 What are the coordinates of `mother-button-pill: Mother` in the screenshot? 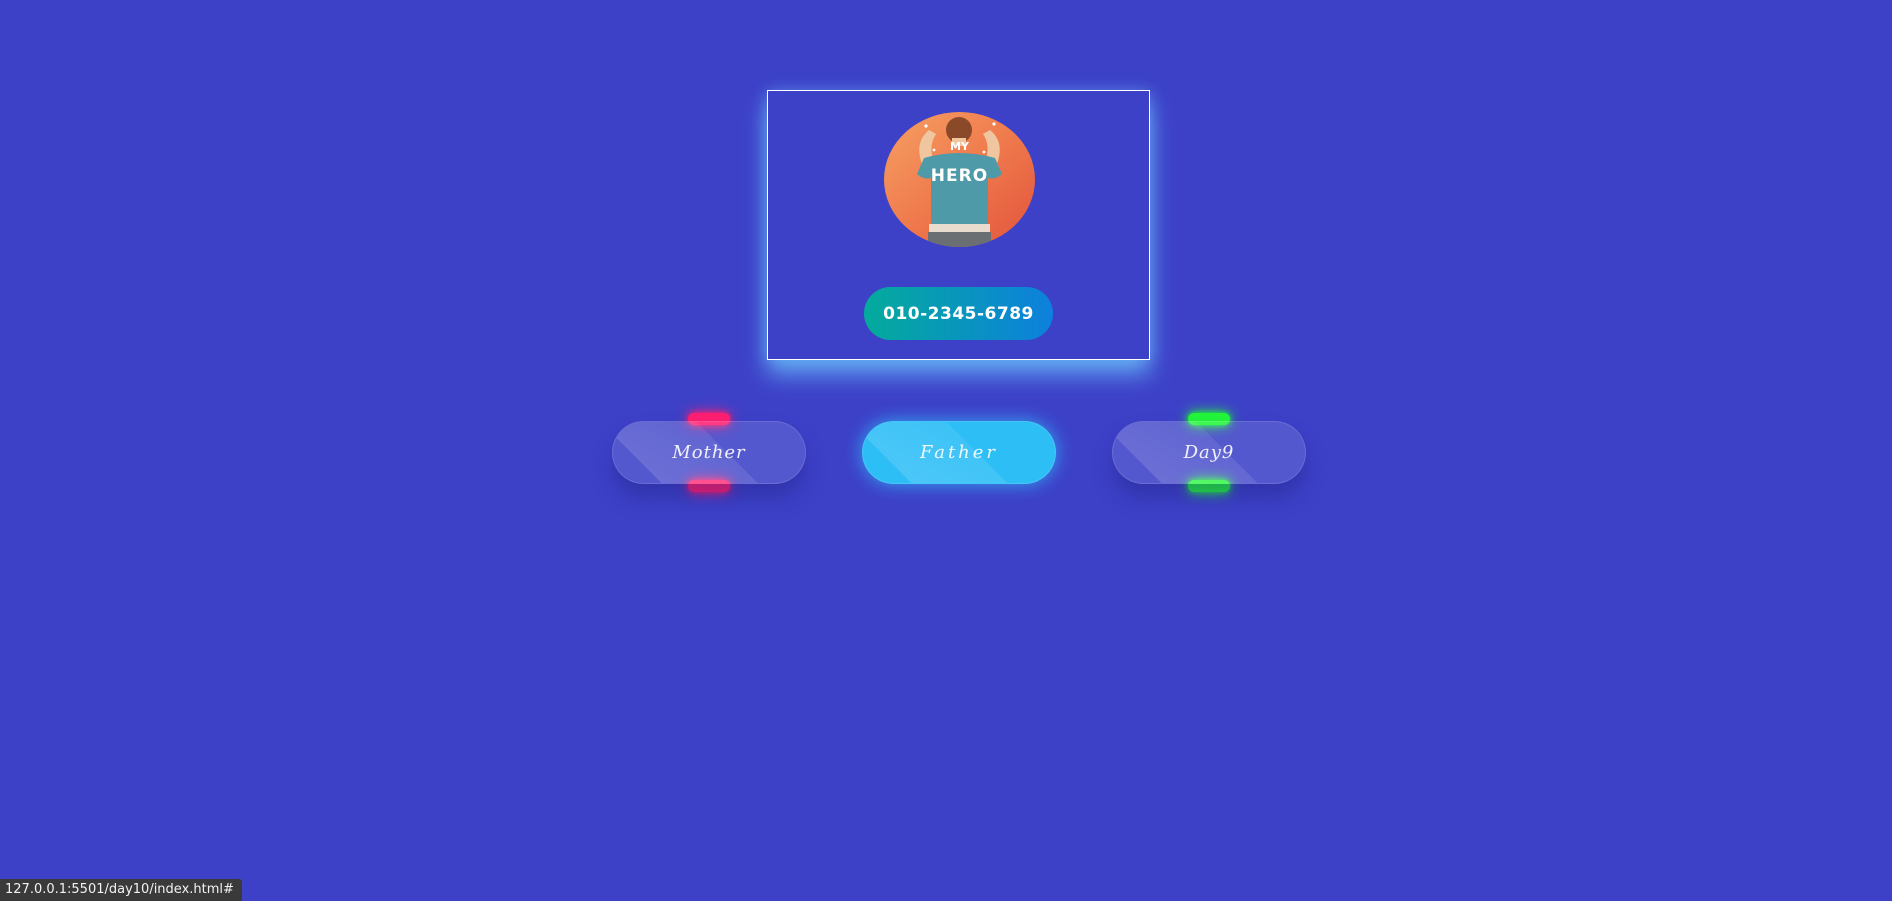 It's located at (709, 452).